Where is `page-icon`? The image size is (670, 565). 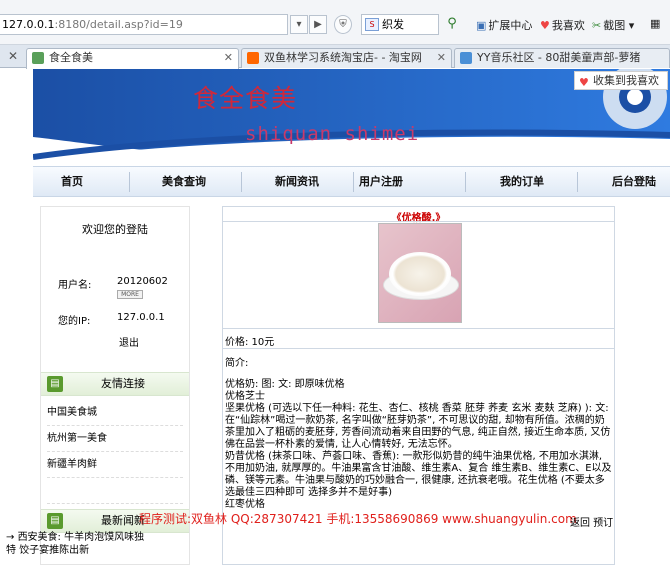 page-icon is located at coordinates (38, 58).